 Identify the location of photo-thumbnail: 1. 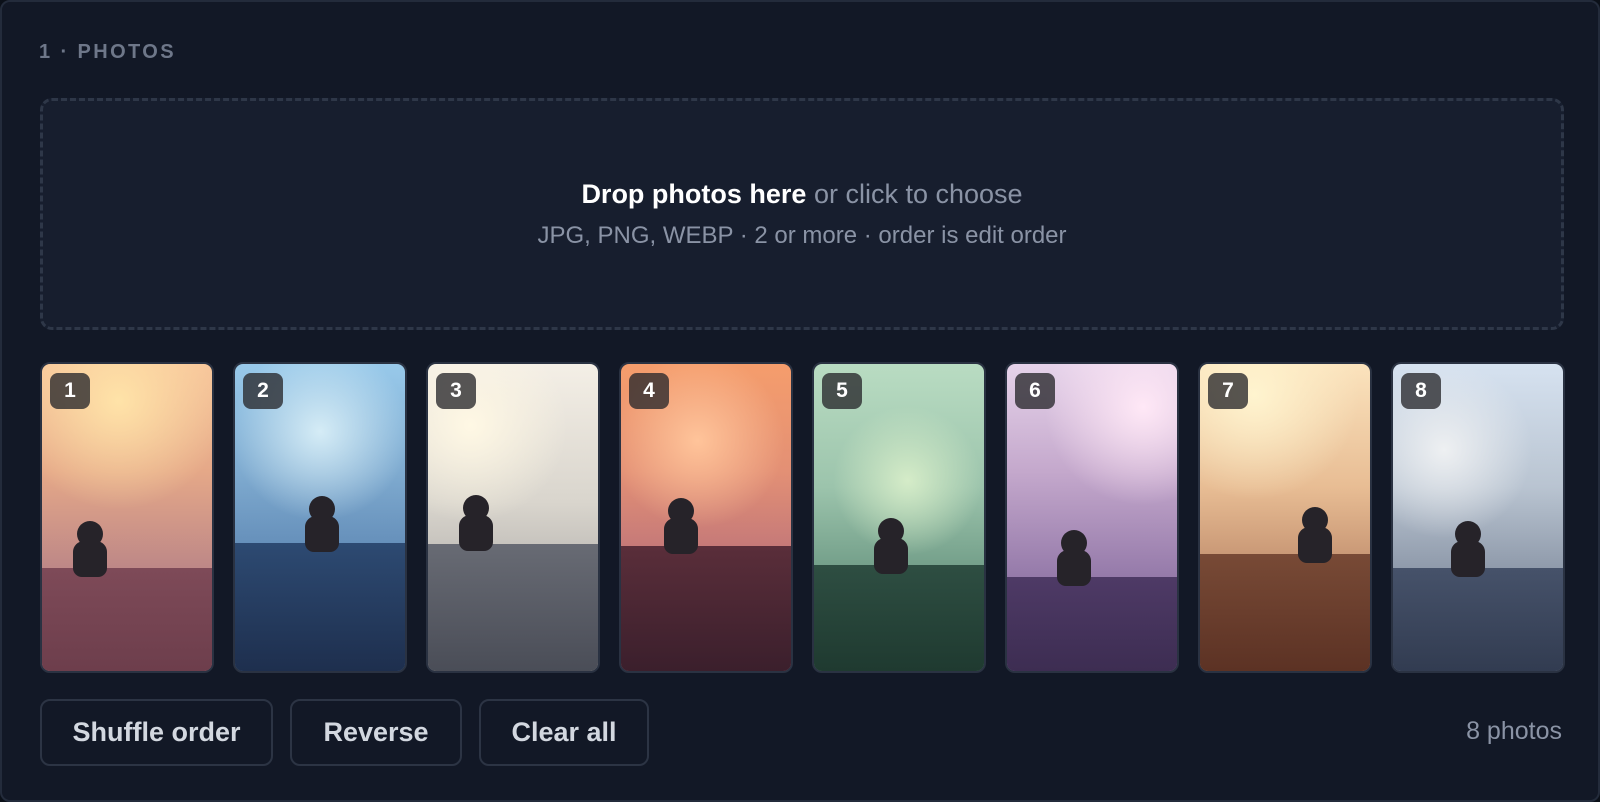
(127, 517).